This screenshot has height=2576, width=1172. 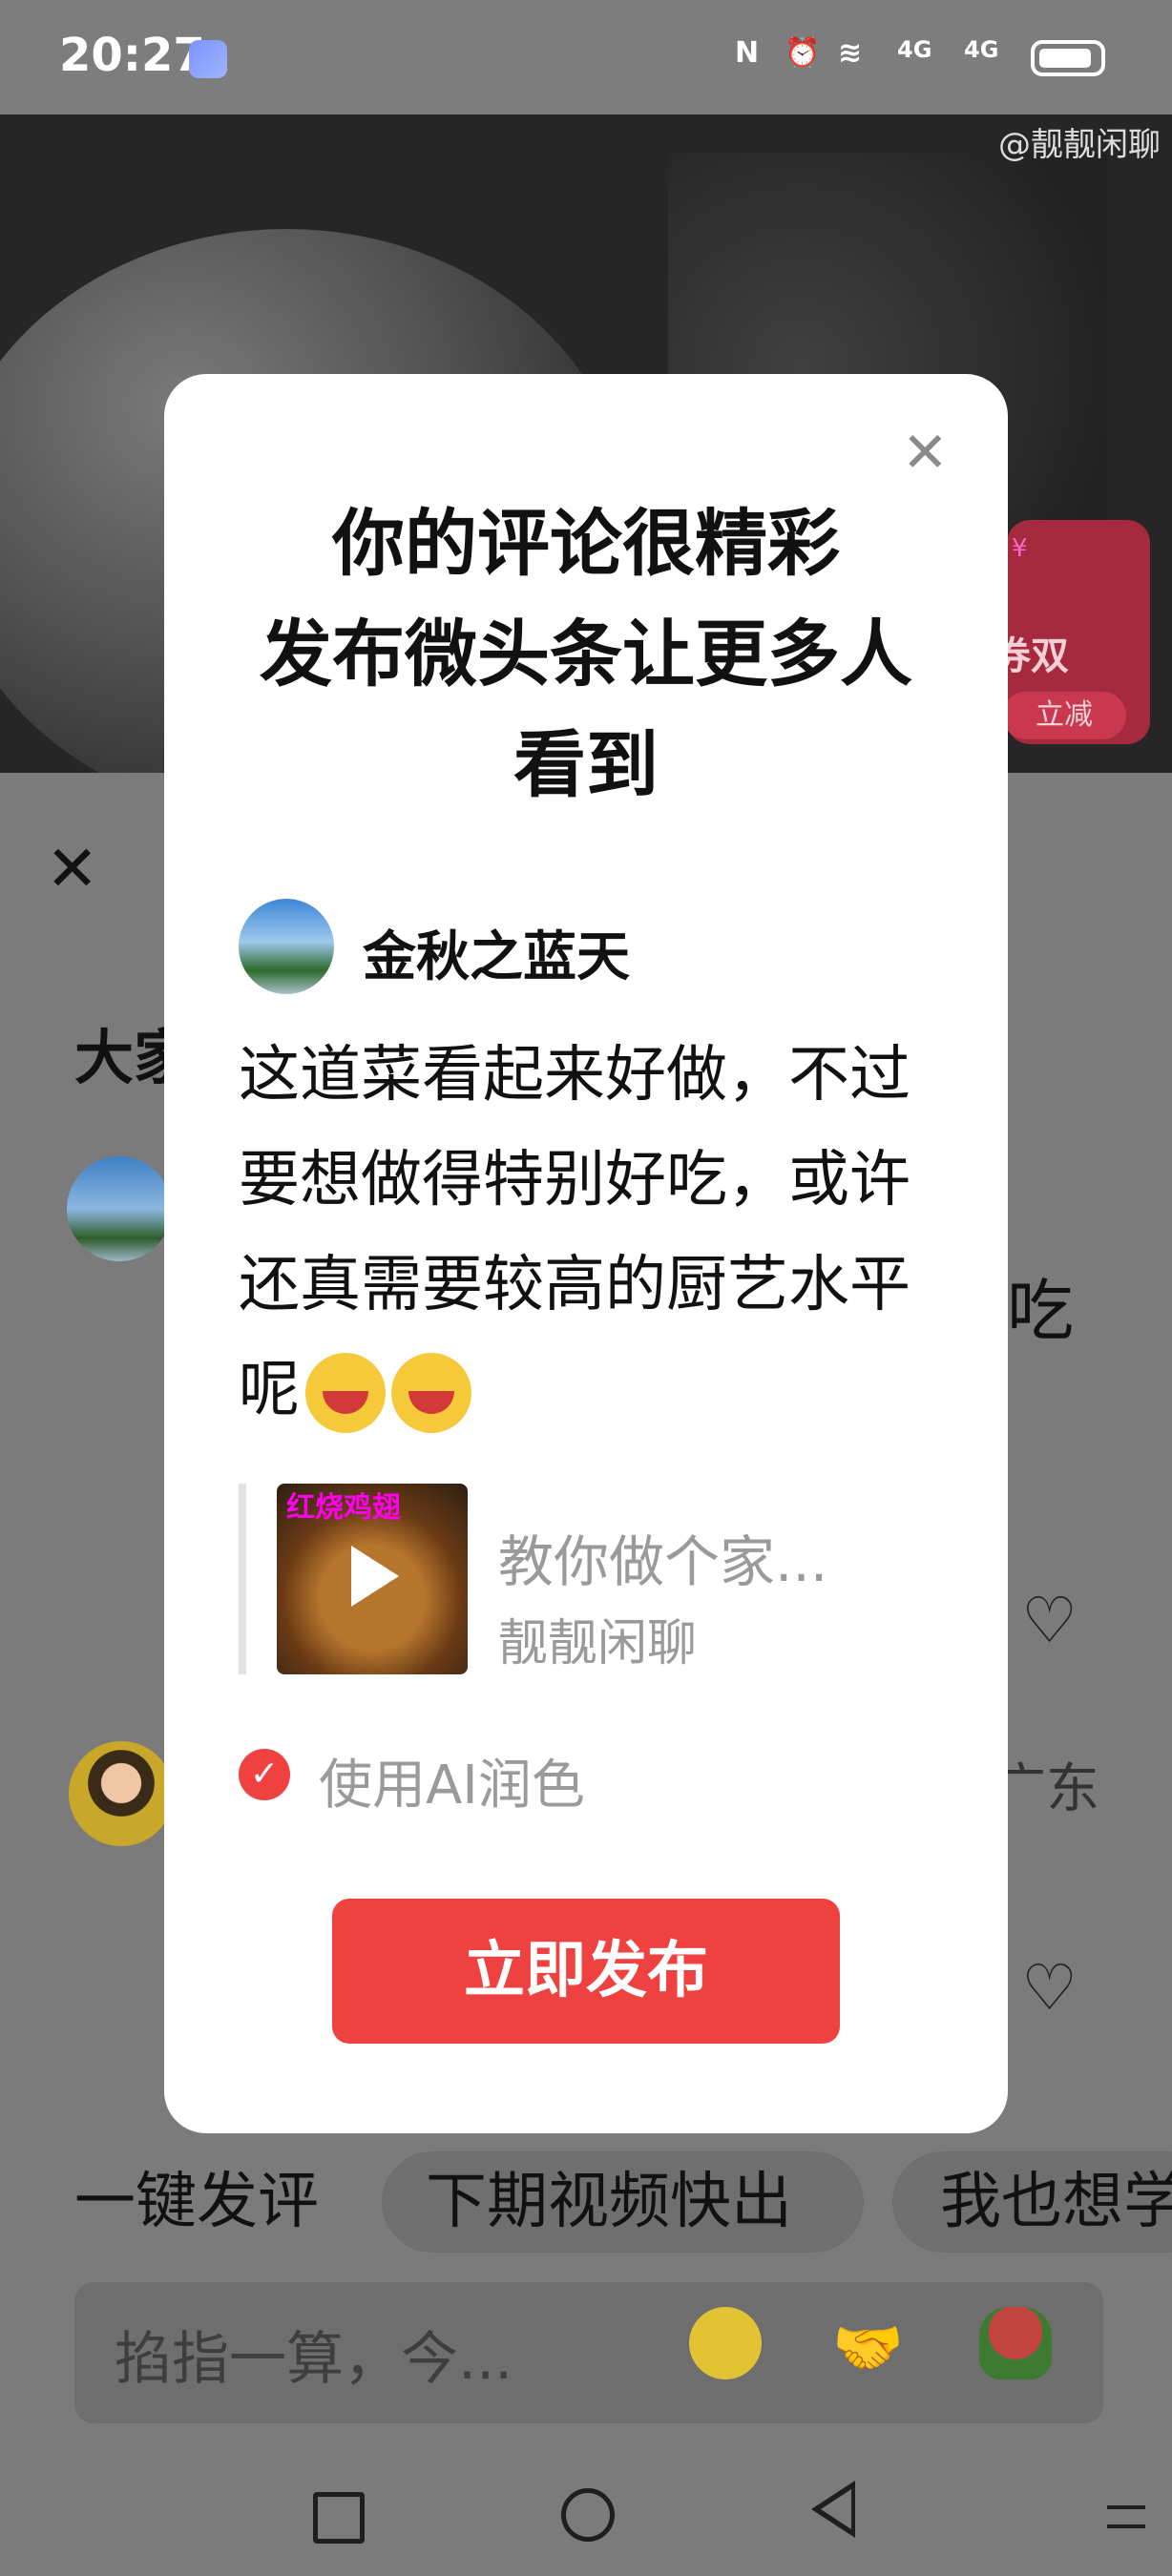 What do you see at coordinates (132, 55) in the screenshot?
I see `status-time: 20:27` at bounding box center [132, 55].